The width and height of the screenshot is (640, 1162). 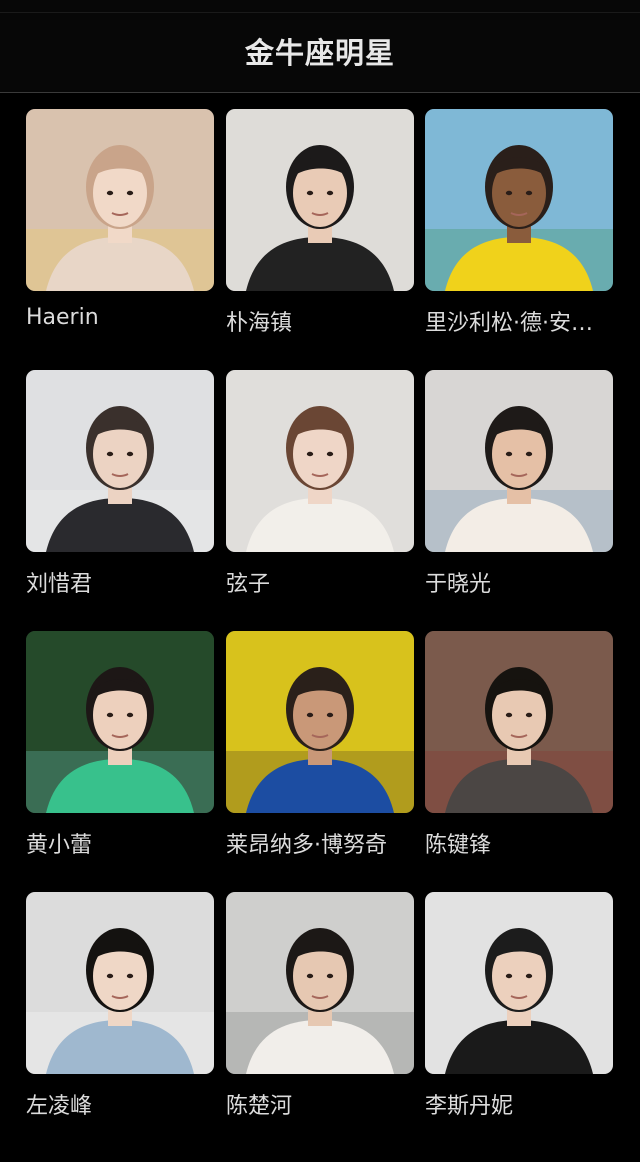 I want to click on celebrity-card: 弦子, so click(x=320, y=475).